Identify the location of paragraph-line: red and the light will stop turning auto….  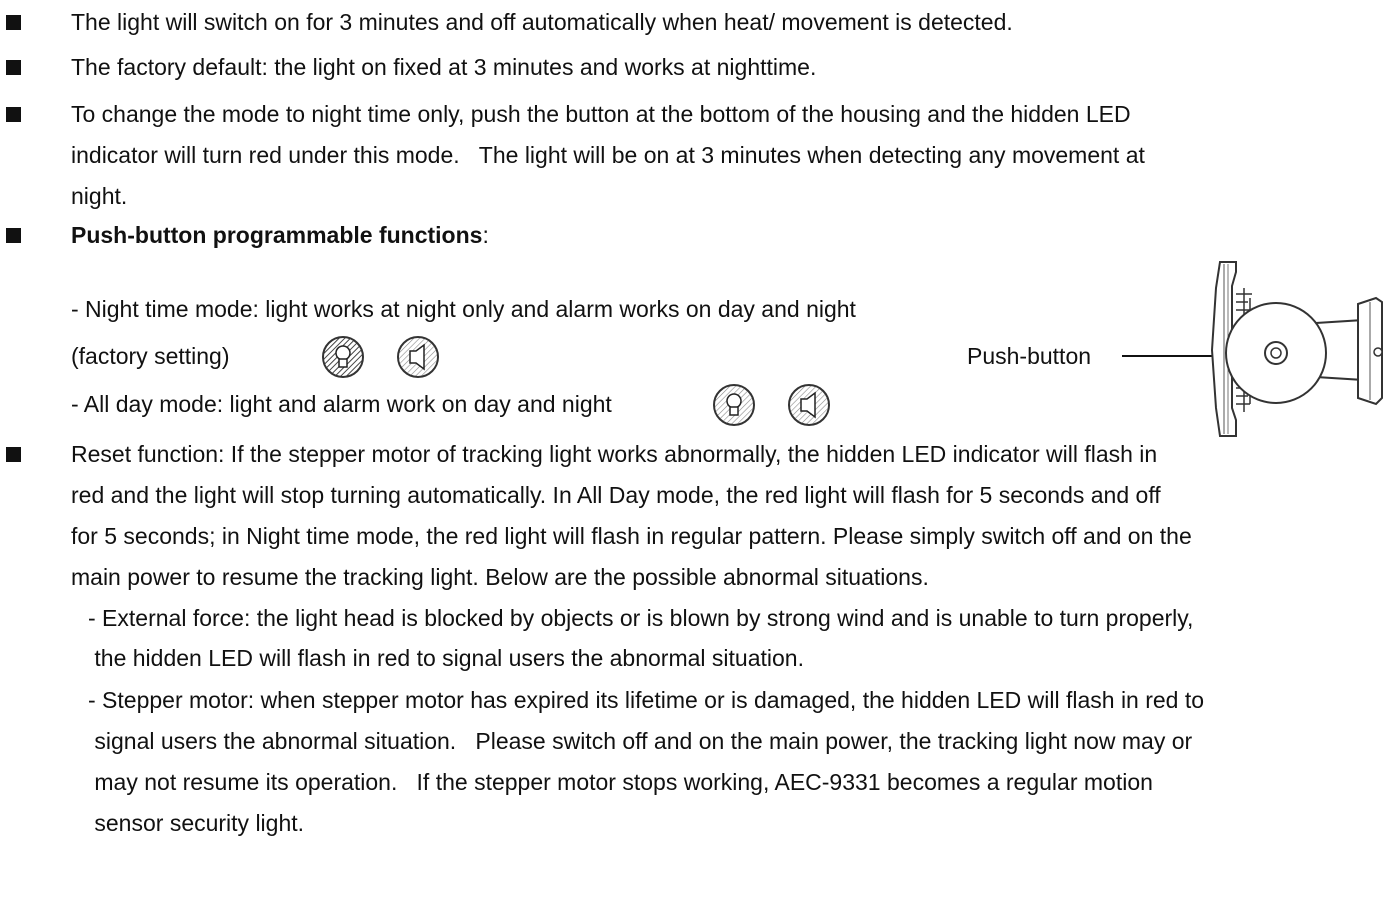
(616, 495).